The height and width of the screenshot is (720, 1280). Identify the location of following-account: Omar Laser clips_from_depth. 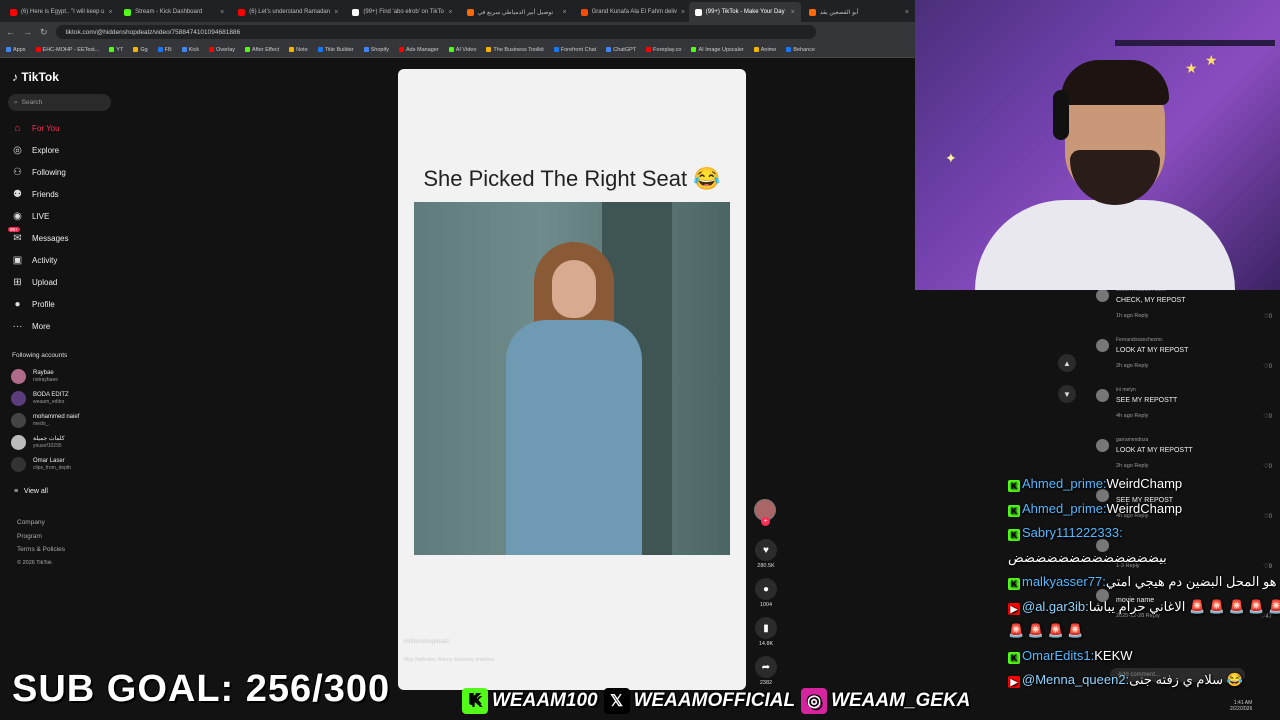
(86, 464).